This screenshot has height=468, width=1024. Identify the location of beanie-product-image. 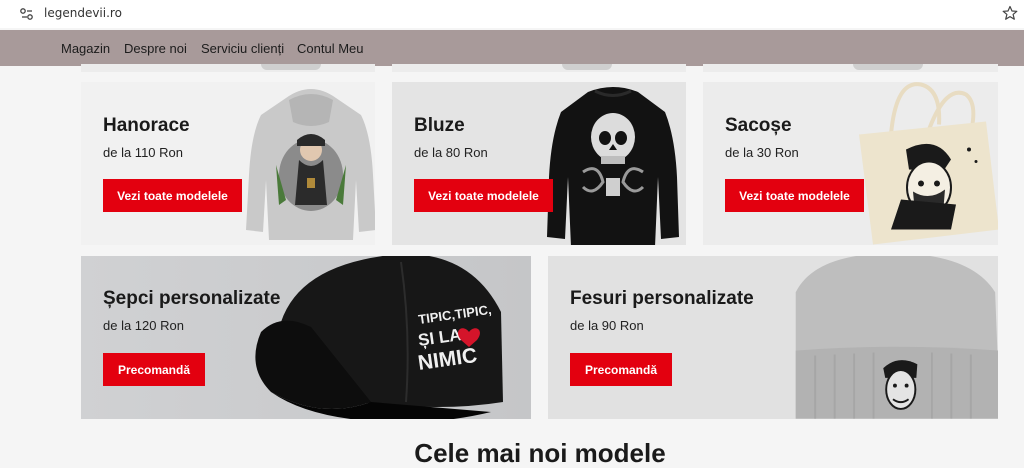
(896, 337).